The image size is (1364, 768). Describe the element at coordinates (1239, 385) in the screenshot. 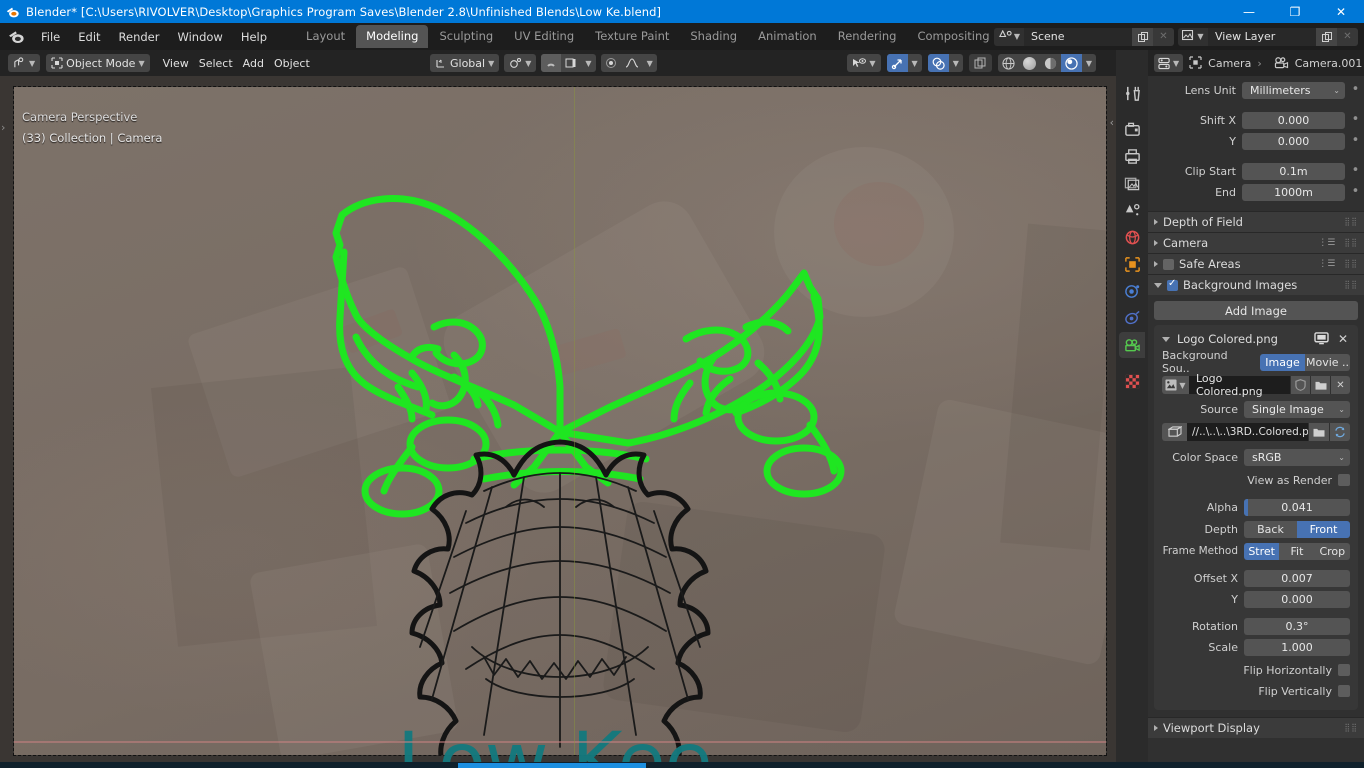

I see `image-datablock-name: Logo Colored.png` at that location.